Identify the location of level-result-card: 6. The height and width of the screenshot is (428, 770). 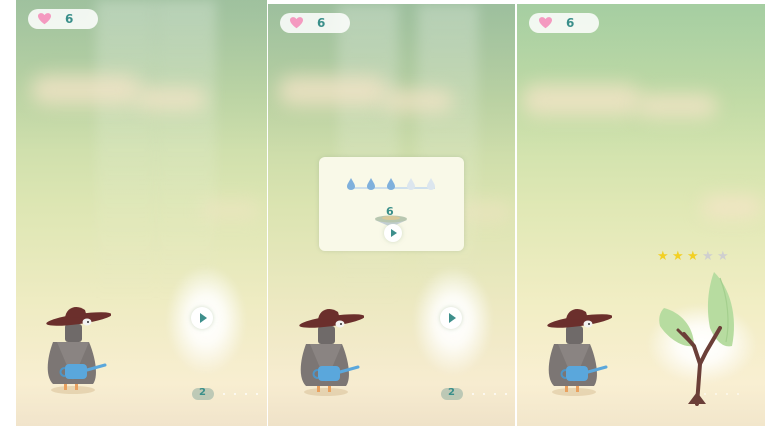
(391, 204).